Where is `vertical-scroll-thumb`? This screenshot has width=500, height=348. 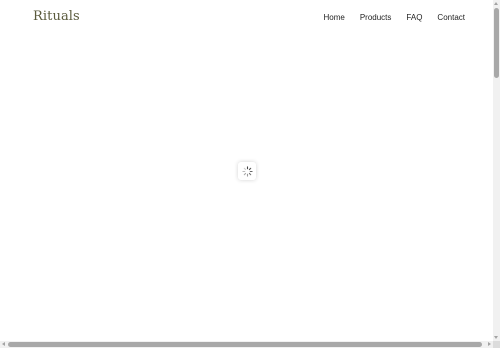 vertical-scroll-thumb is located at coordinates (496, 43).